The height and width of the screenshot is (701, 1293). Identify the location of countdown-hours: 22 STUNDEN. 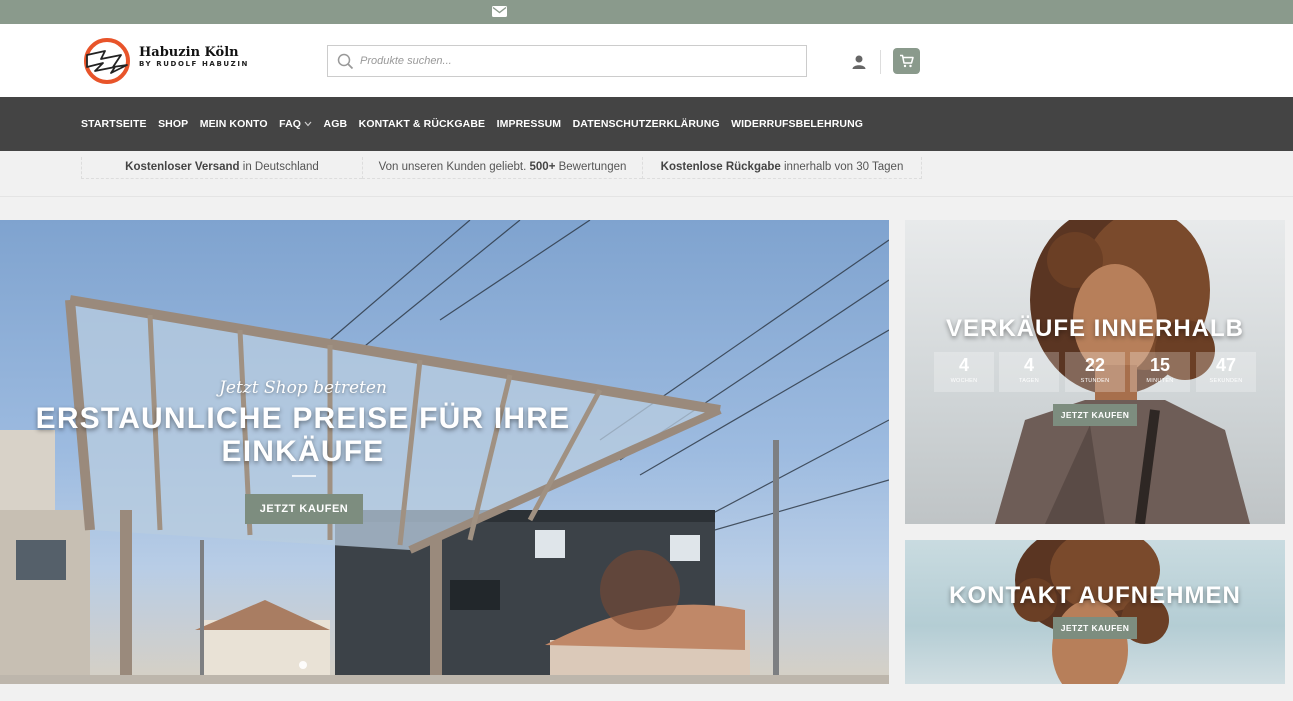
(1095, 372).